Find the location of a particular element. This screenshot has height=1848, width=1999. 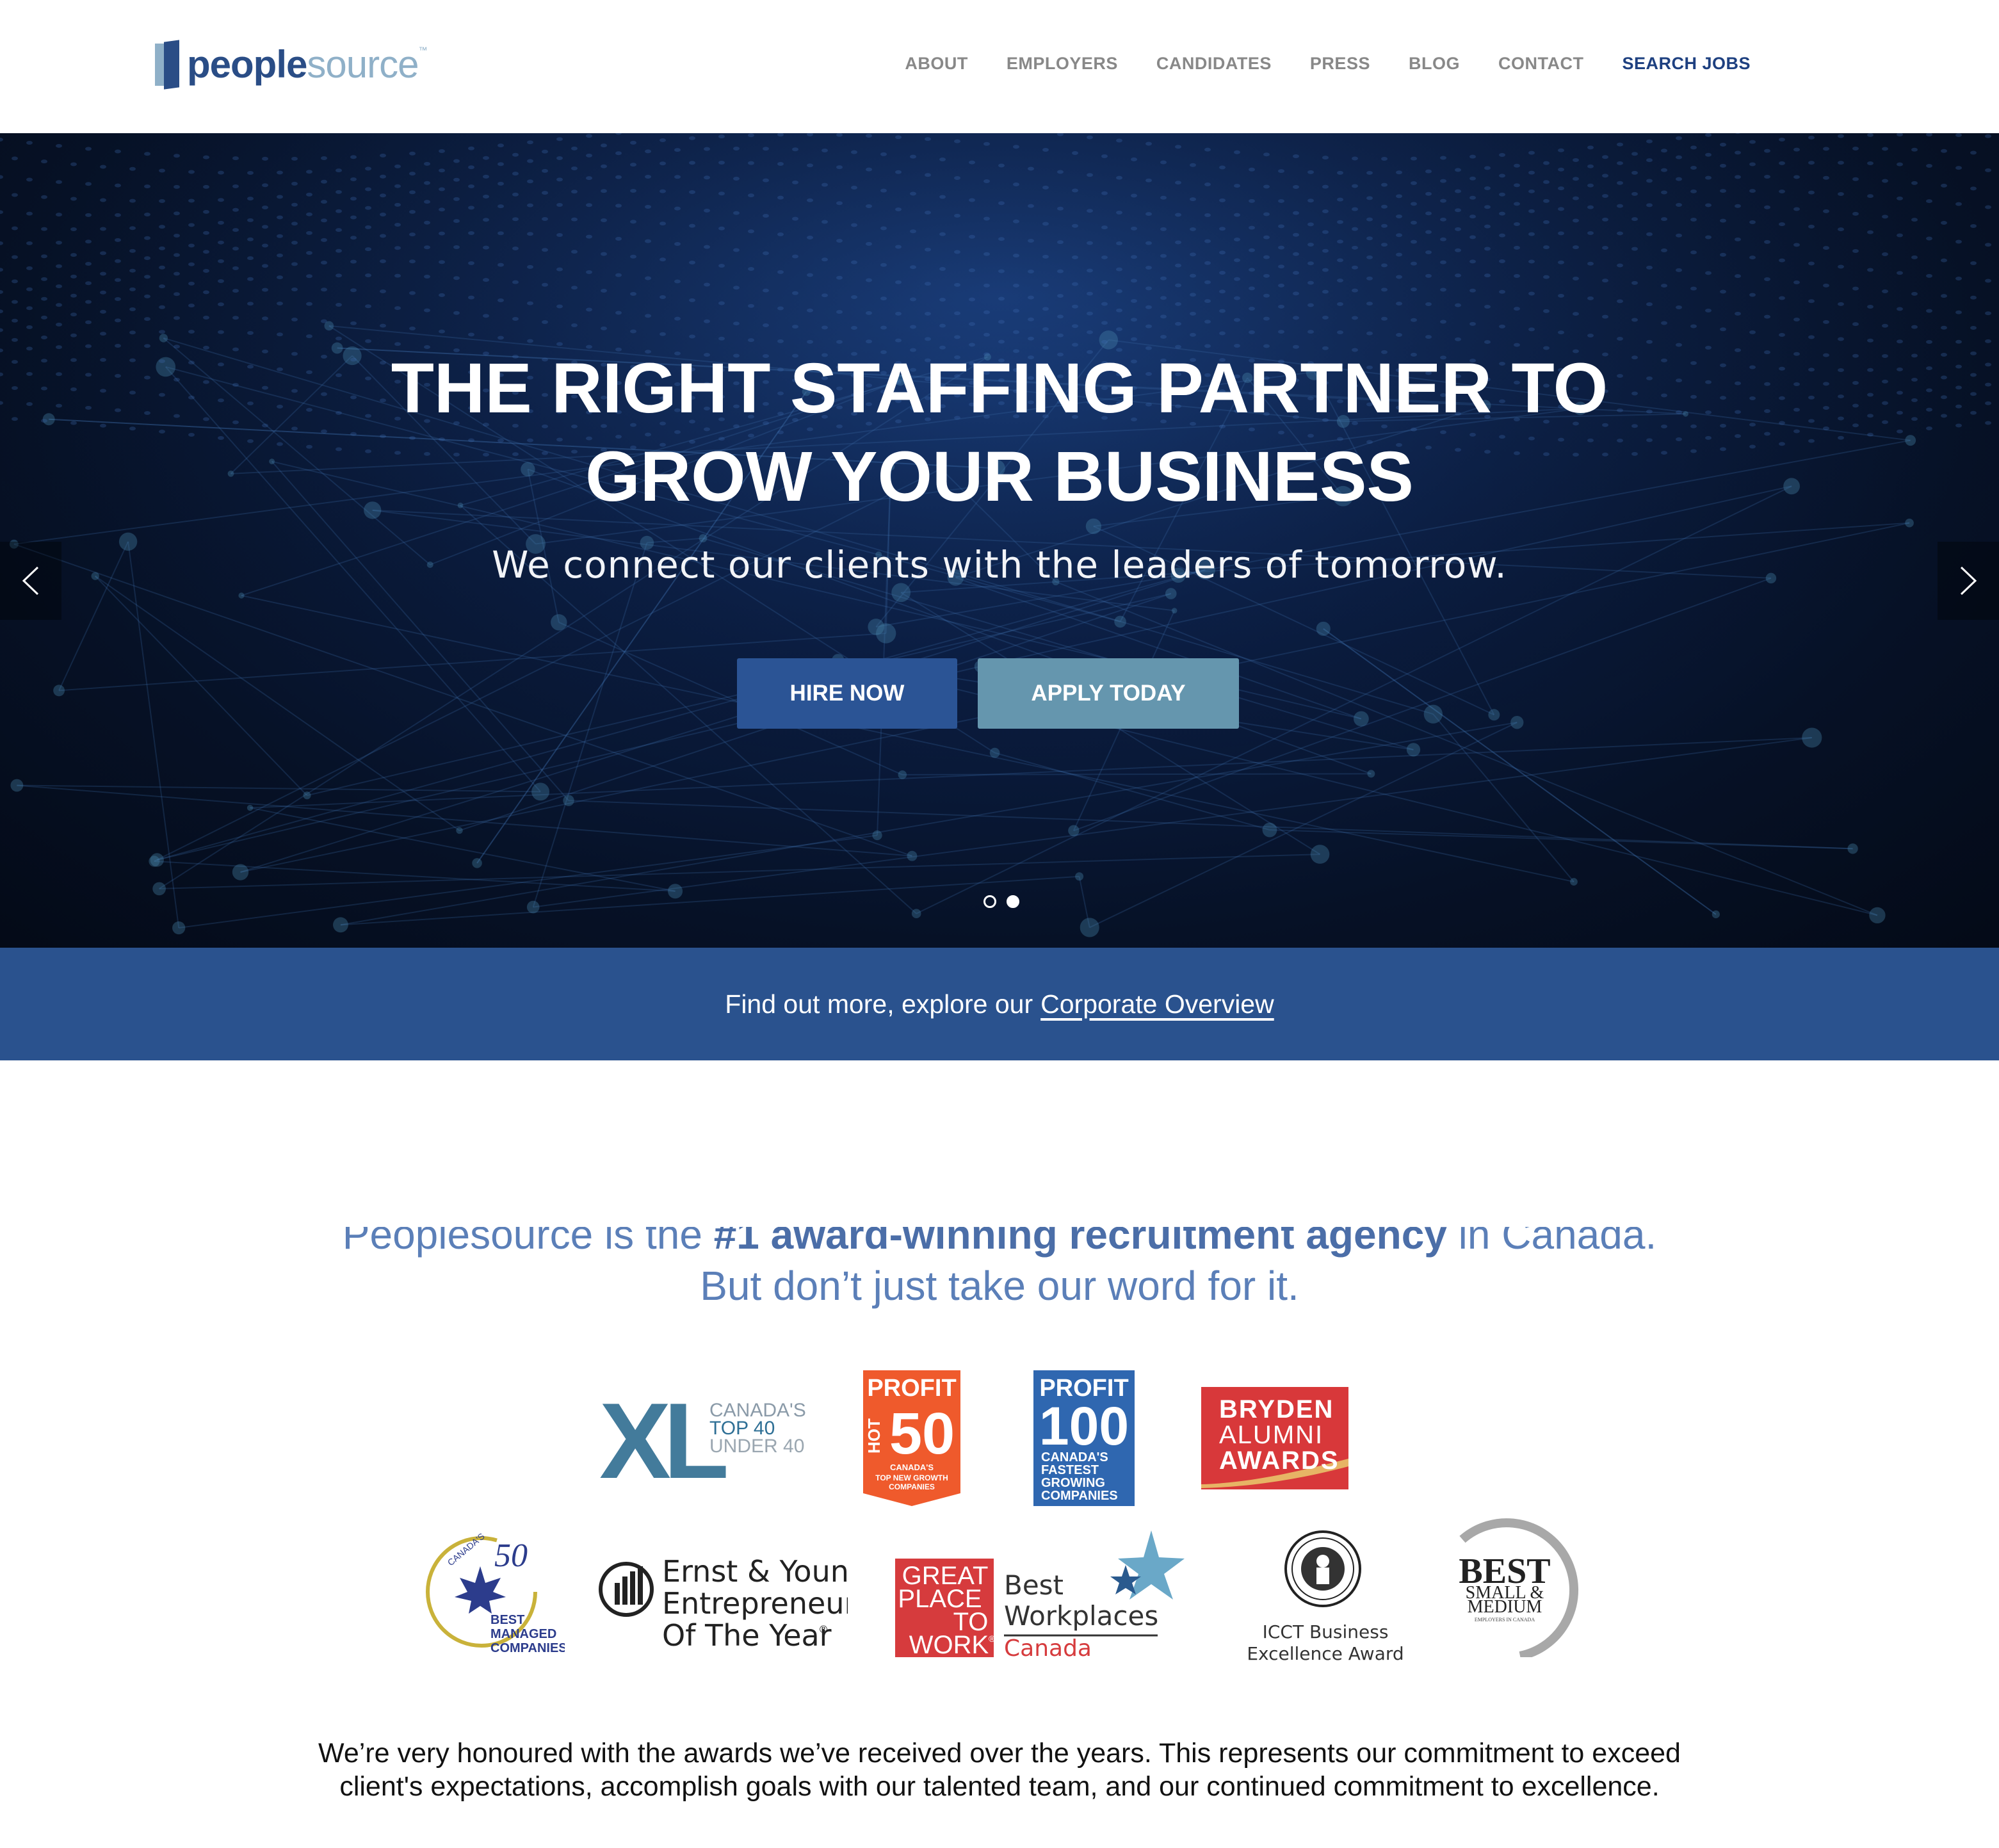

hire-now-button: HIRE NOW is located at coordinates (847, 694).